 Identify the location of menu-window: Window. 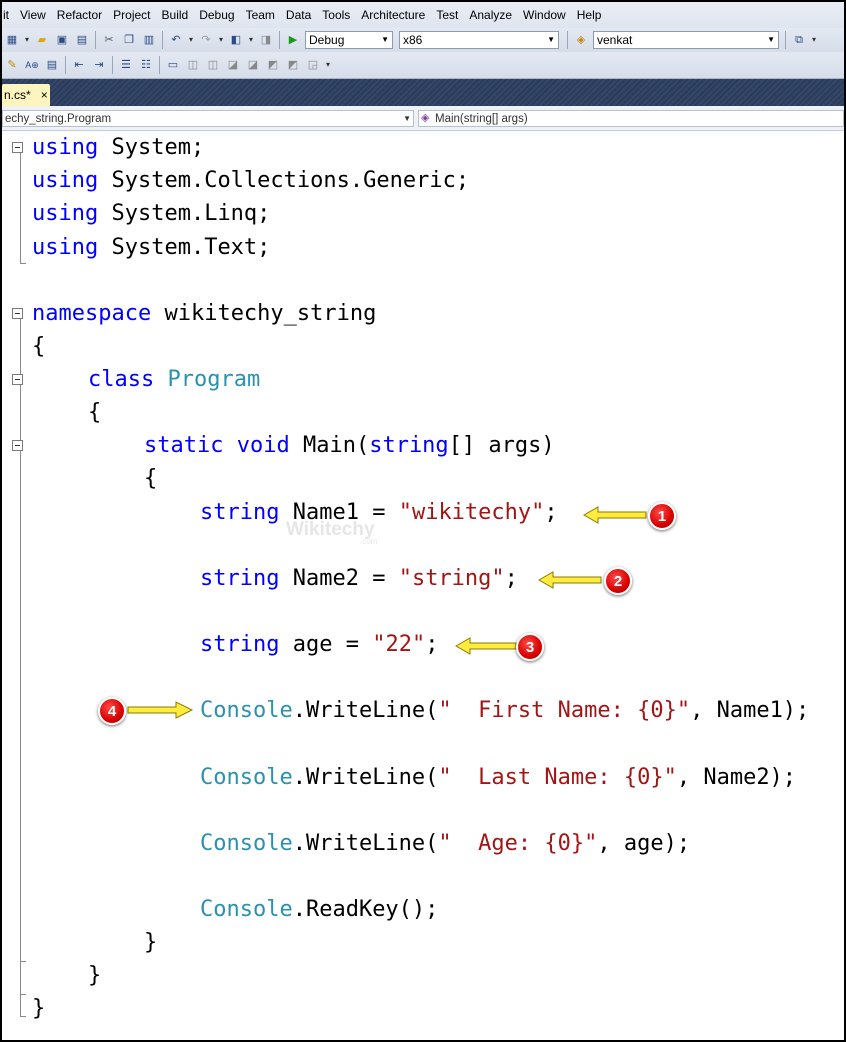
(544, 15).